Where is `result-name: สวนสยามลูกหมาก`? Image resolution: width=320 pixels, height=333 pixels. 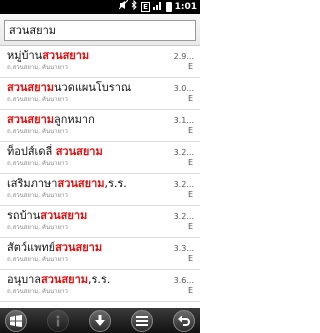 result-name: สวนสยามลูกหมาก is located at coordinates (51, 119).